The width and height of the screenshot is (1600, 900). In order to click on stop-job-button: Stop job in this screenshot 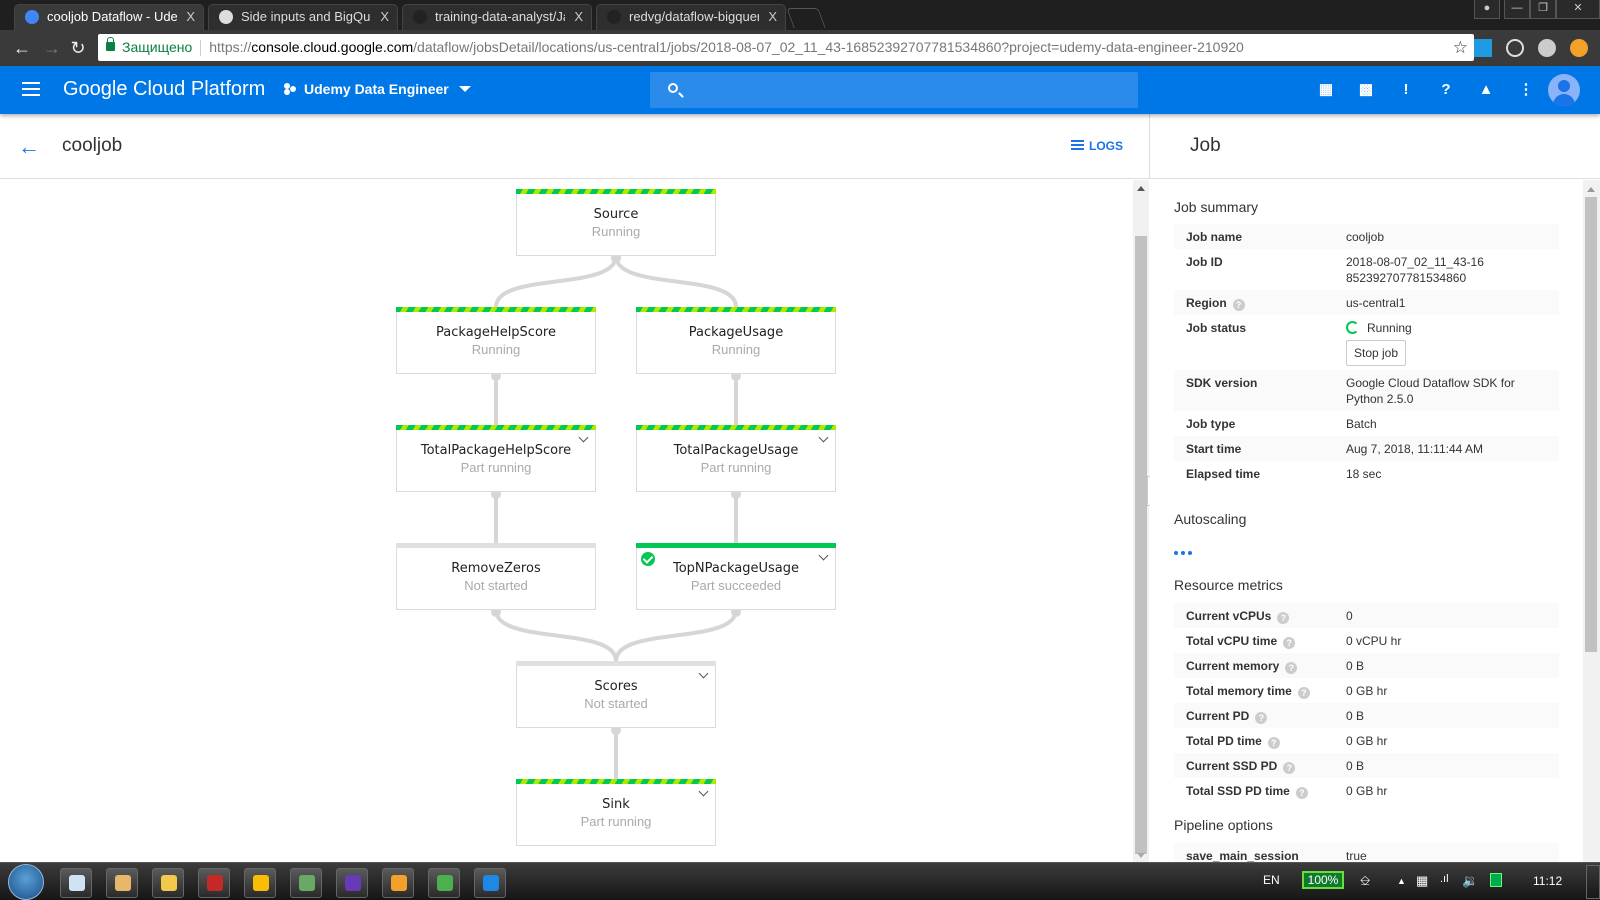, I will do `click(1376, 353)`.